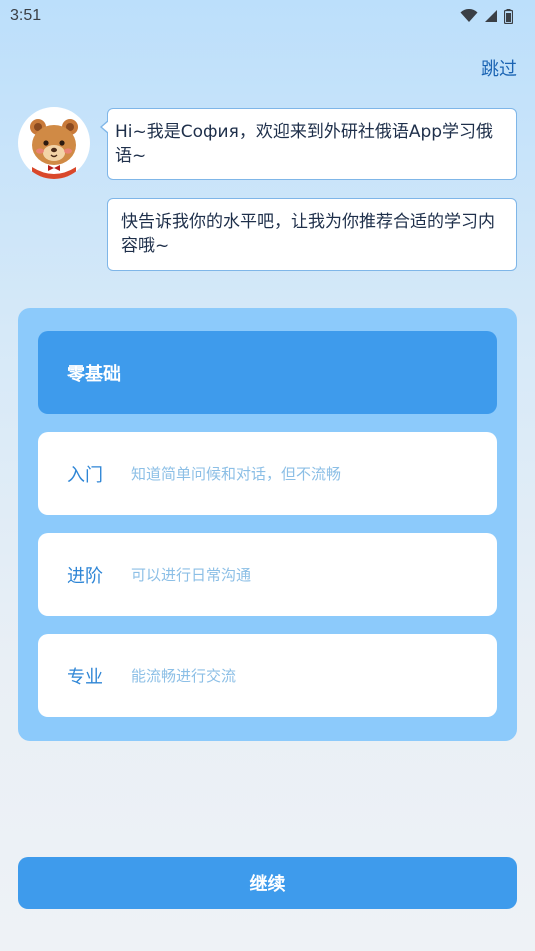  I want to click on level-description: 知道简单问候和对话，但不流畅, so click(236, 474).